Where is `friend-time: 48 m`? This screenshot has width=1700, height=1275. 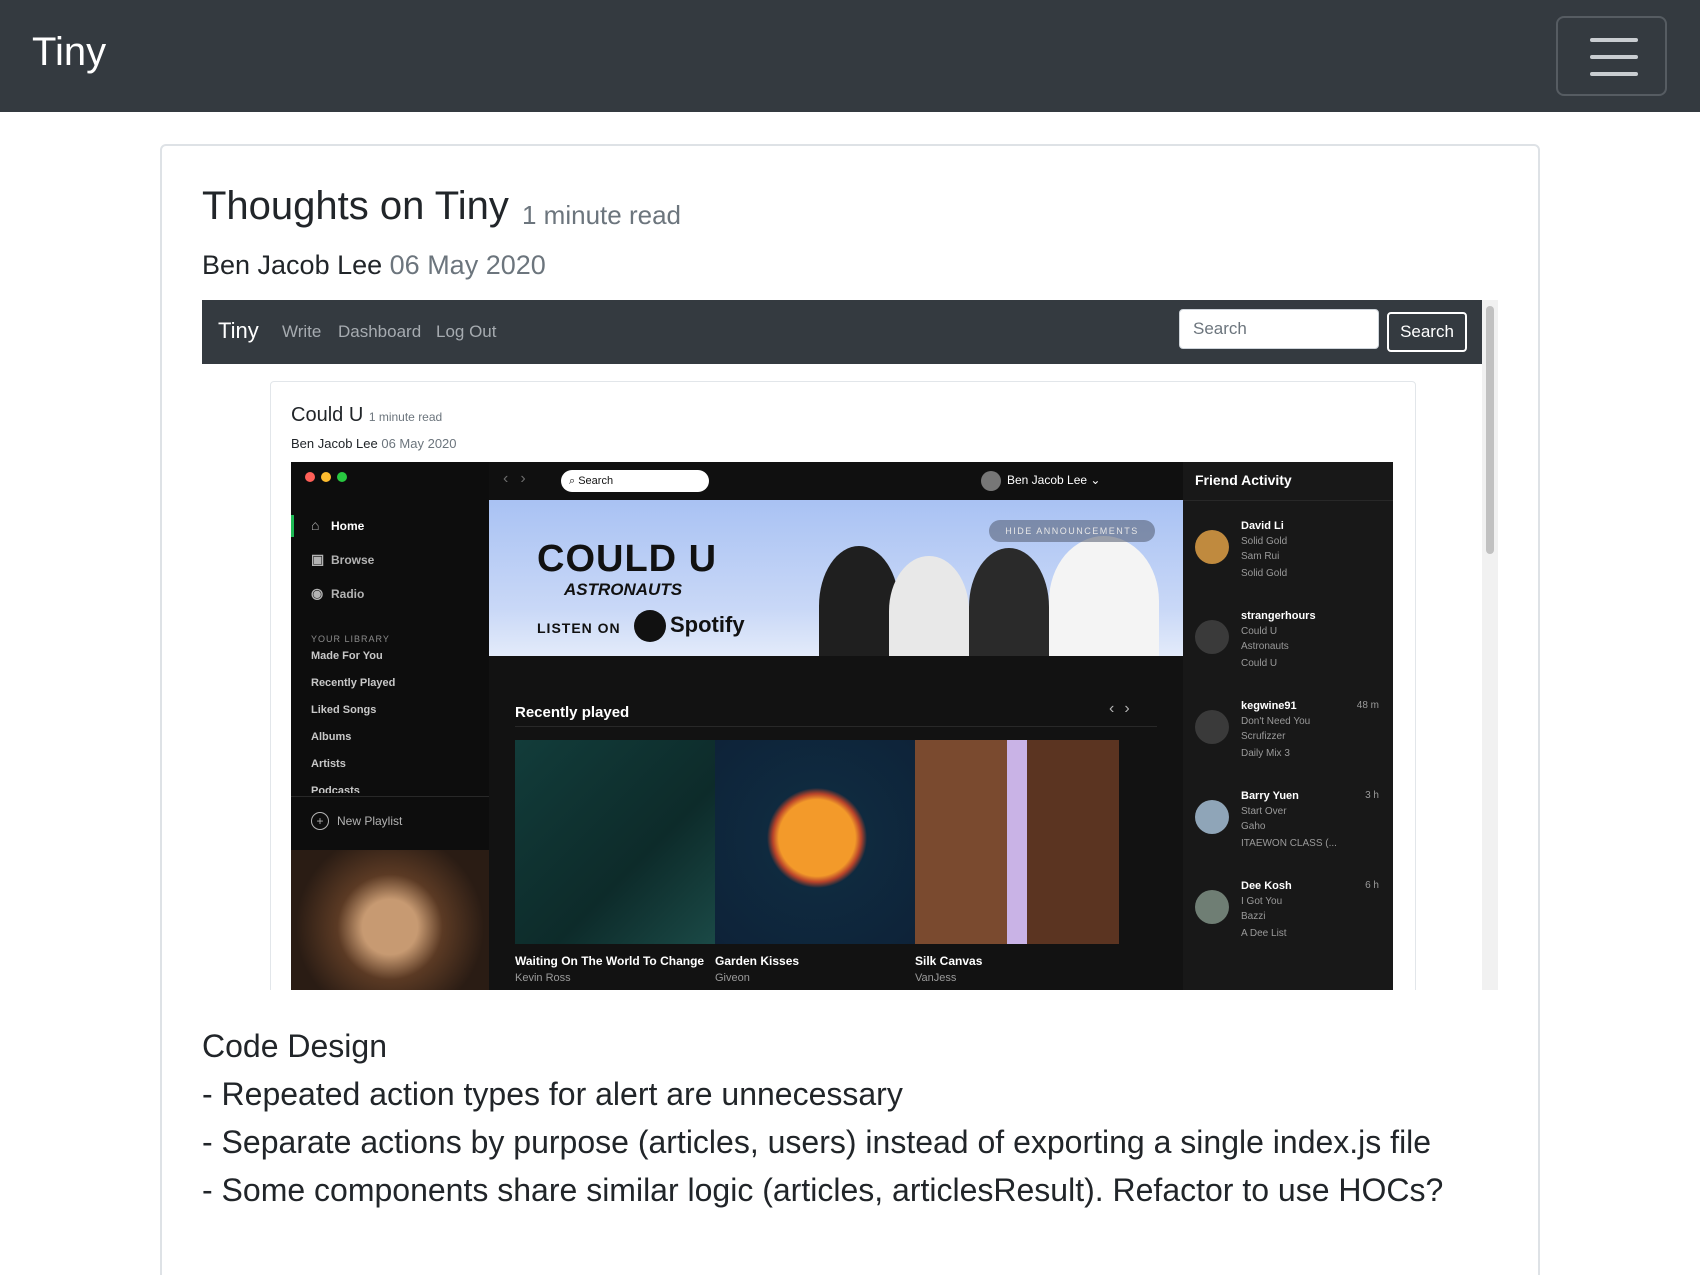
friend-time: 48 m is located at coordinates (1367, 705).